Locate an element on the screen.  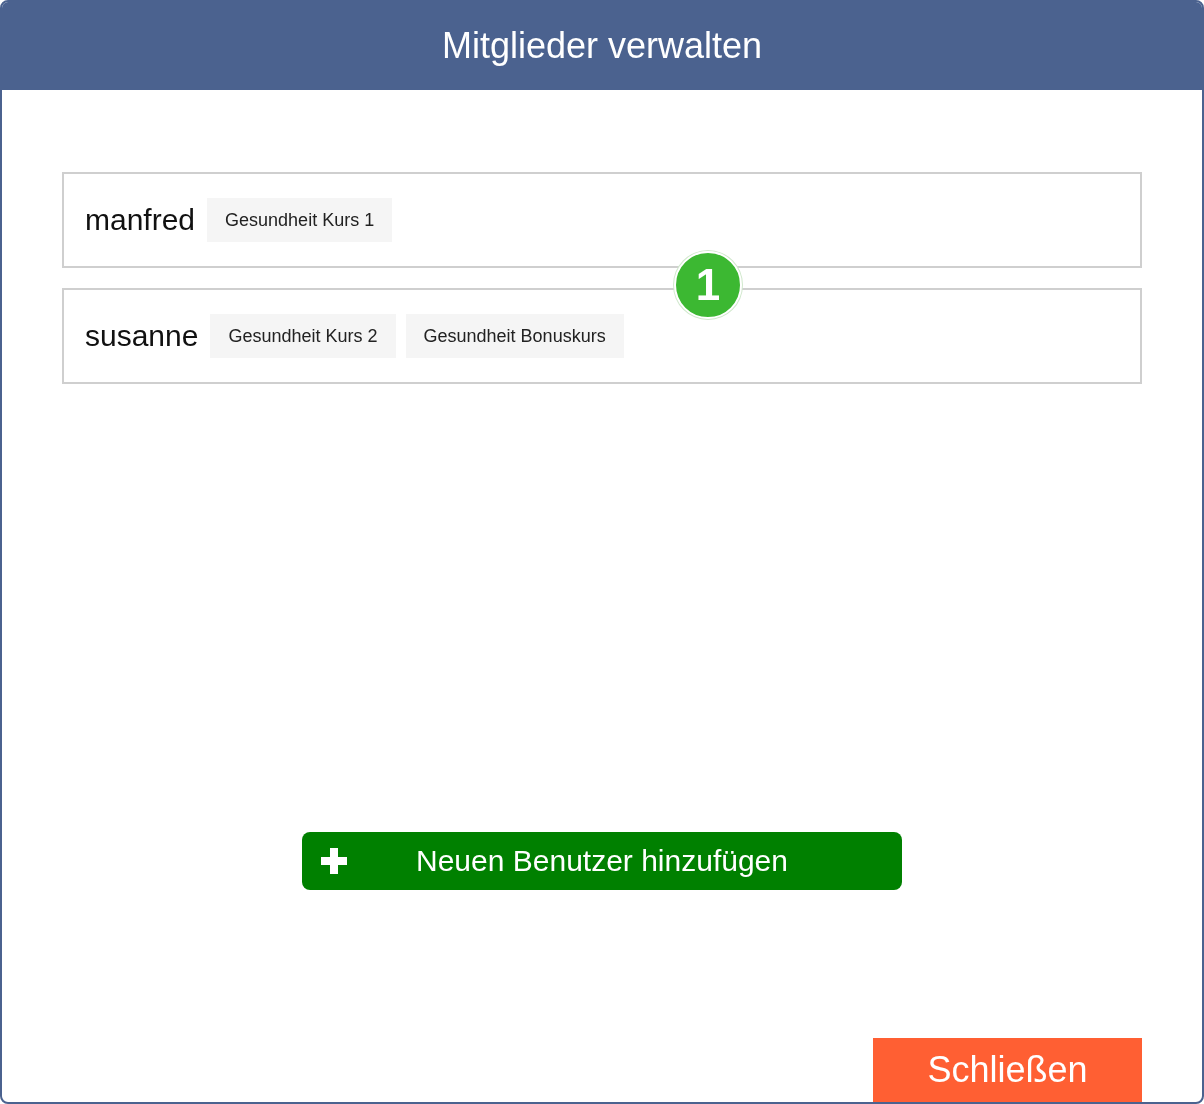
plus-icon is located at coordinates (334, 861).